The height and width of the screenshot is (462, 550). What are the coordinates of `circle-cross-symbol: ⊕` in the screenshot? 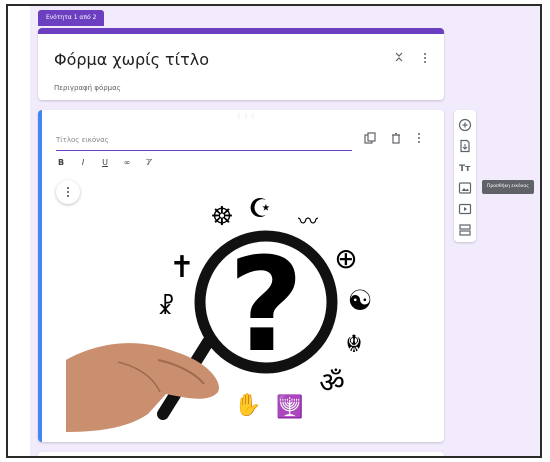 It's located at (345, 258).